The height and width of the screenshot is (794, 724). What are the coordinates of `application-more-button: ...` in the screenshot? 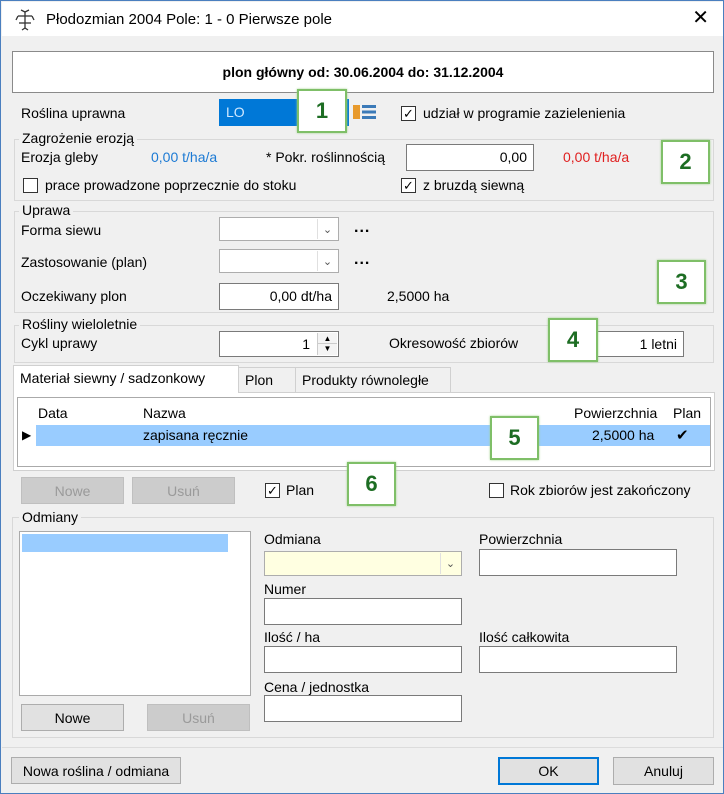 It's located at (362, 260).